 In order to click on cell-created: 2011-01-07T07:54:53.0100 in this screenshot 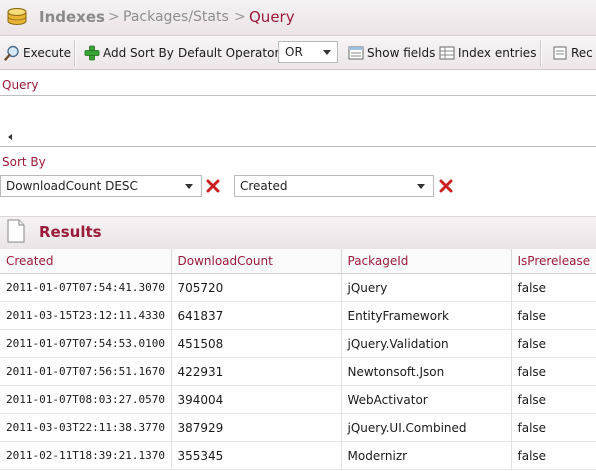, I will do `click(86, 343)`.